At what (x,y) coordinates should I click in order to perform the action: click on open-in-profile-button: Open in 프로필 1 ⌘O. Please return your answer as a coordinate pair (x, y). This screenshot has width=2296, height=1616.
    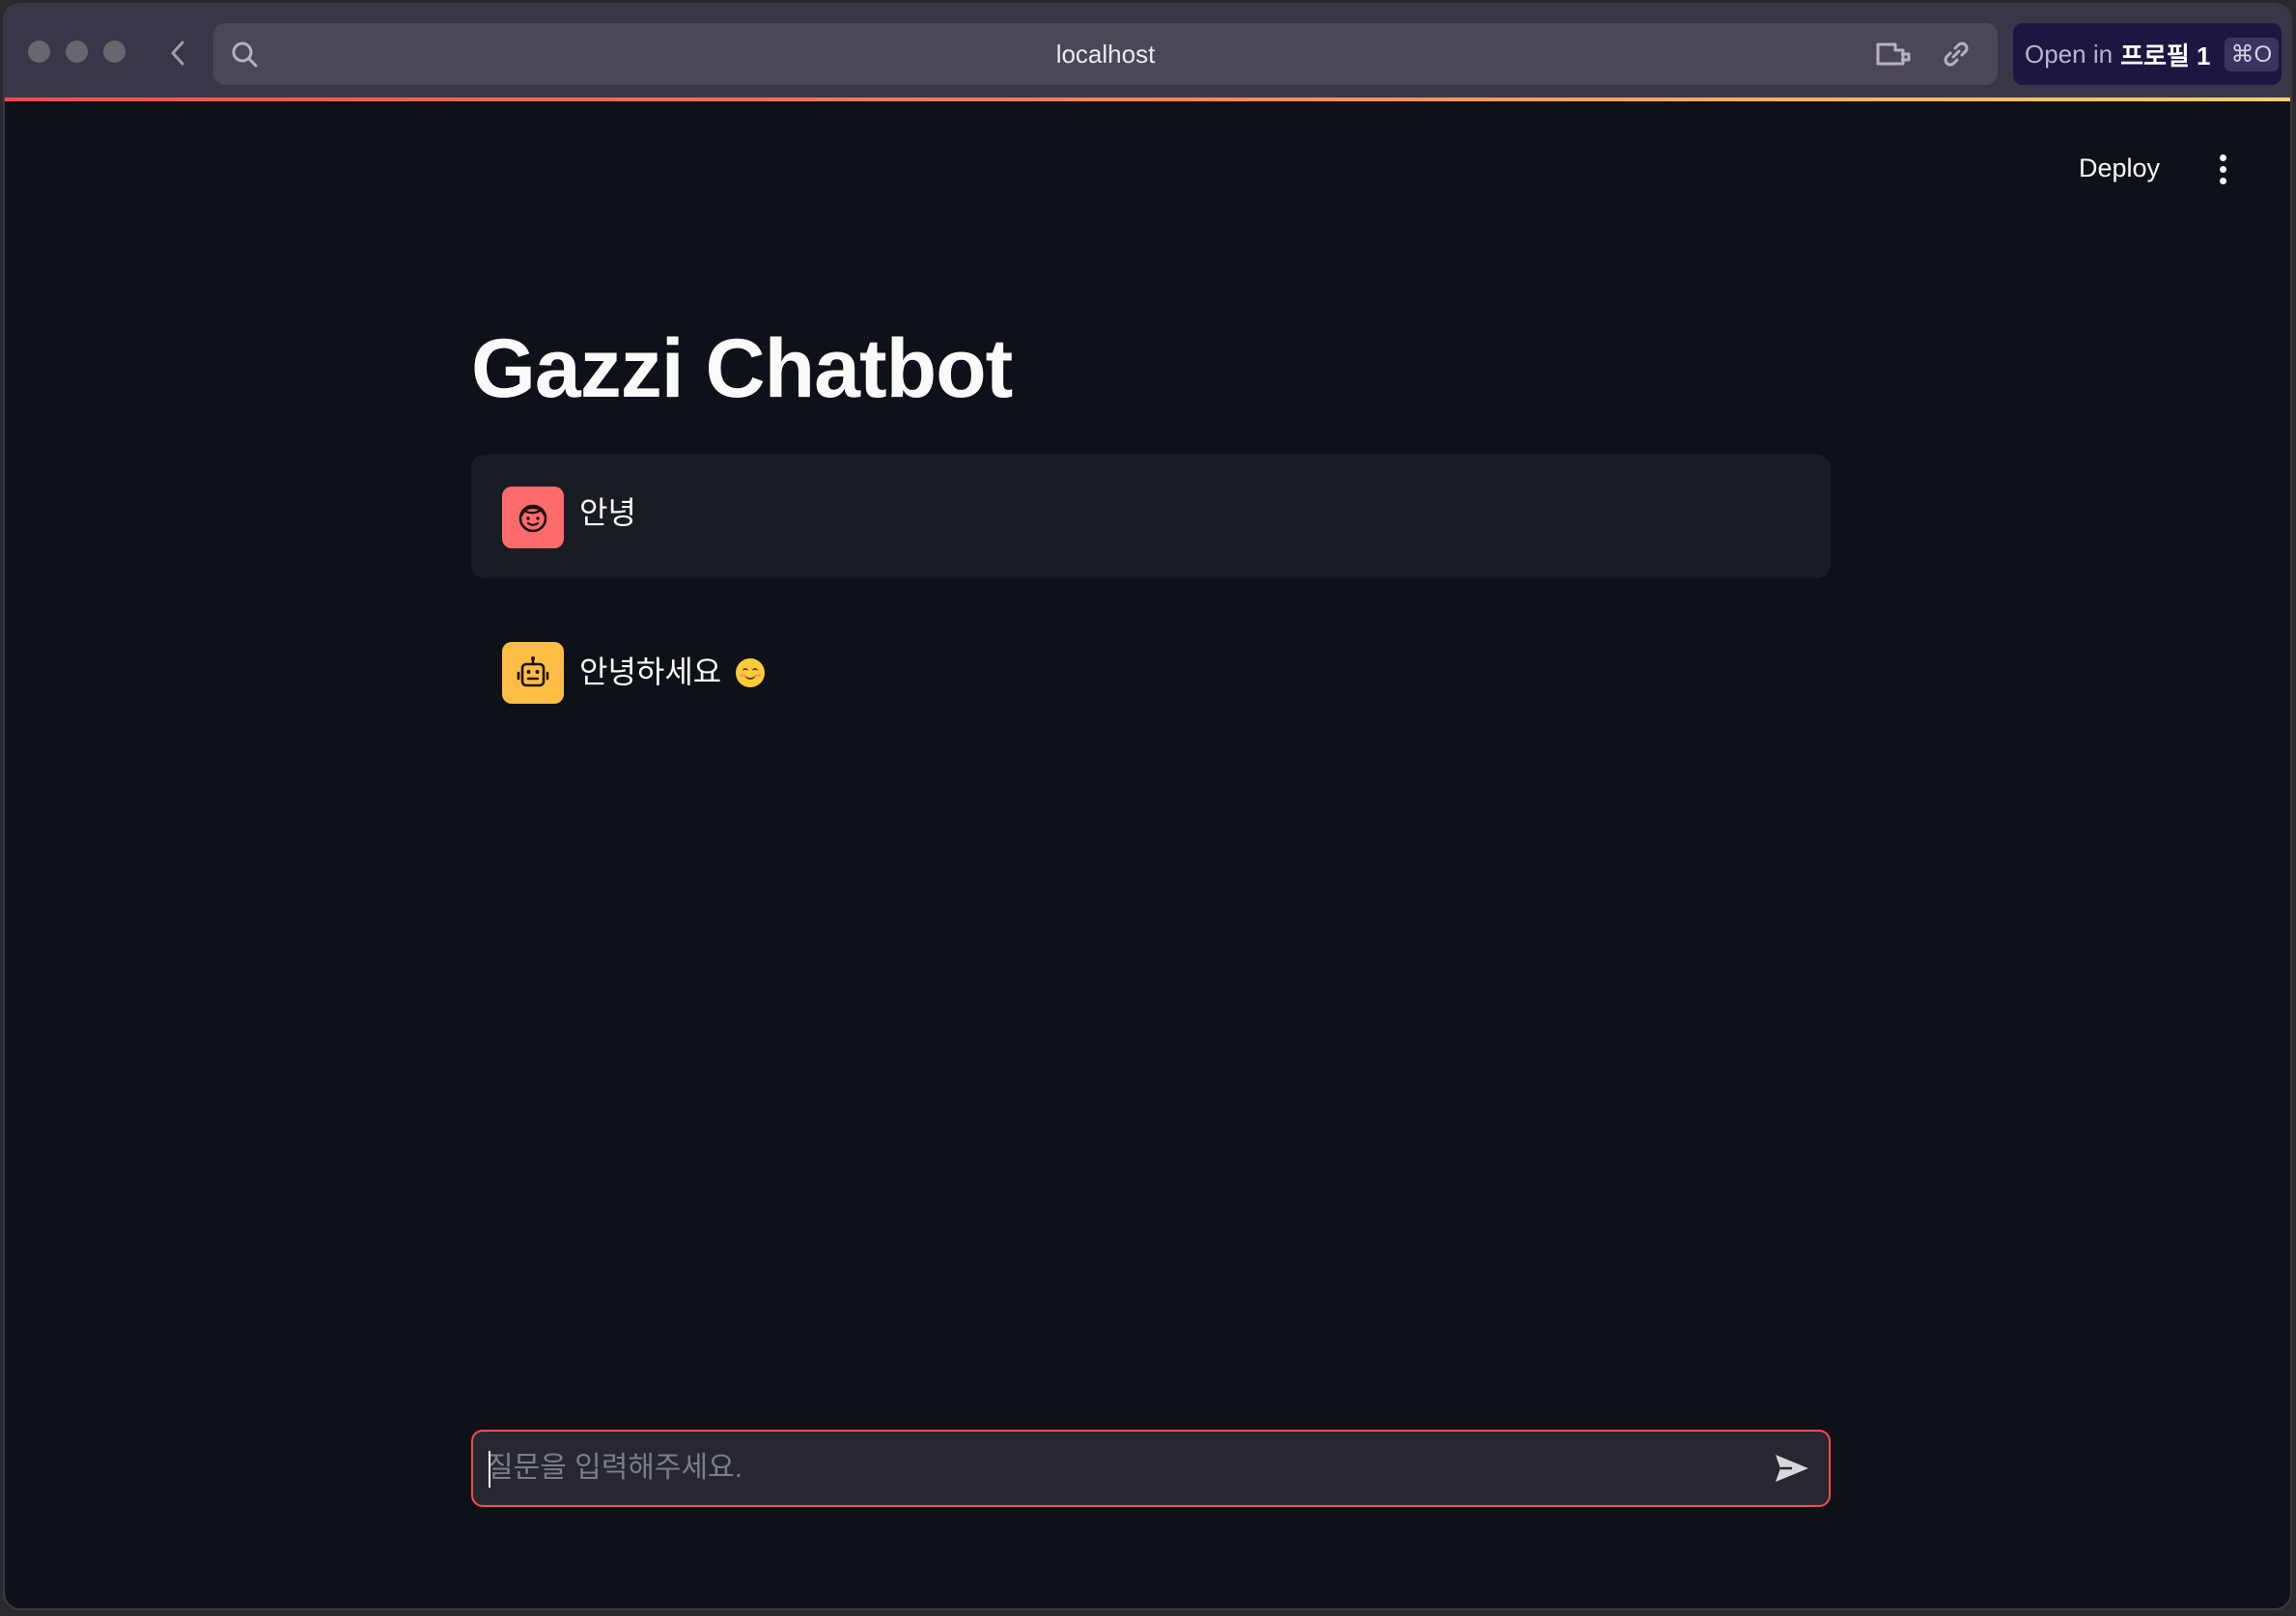
    Looking at the image, I should click on (2148, 54).